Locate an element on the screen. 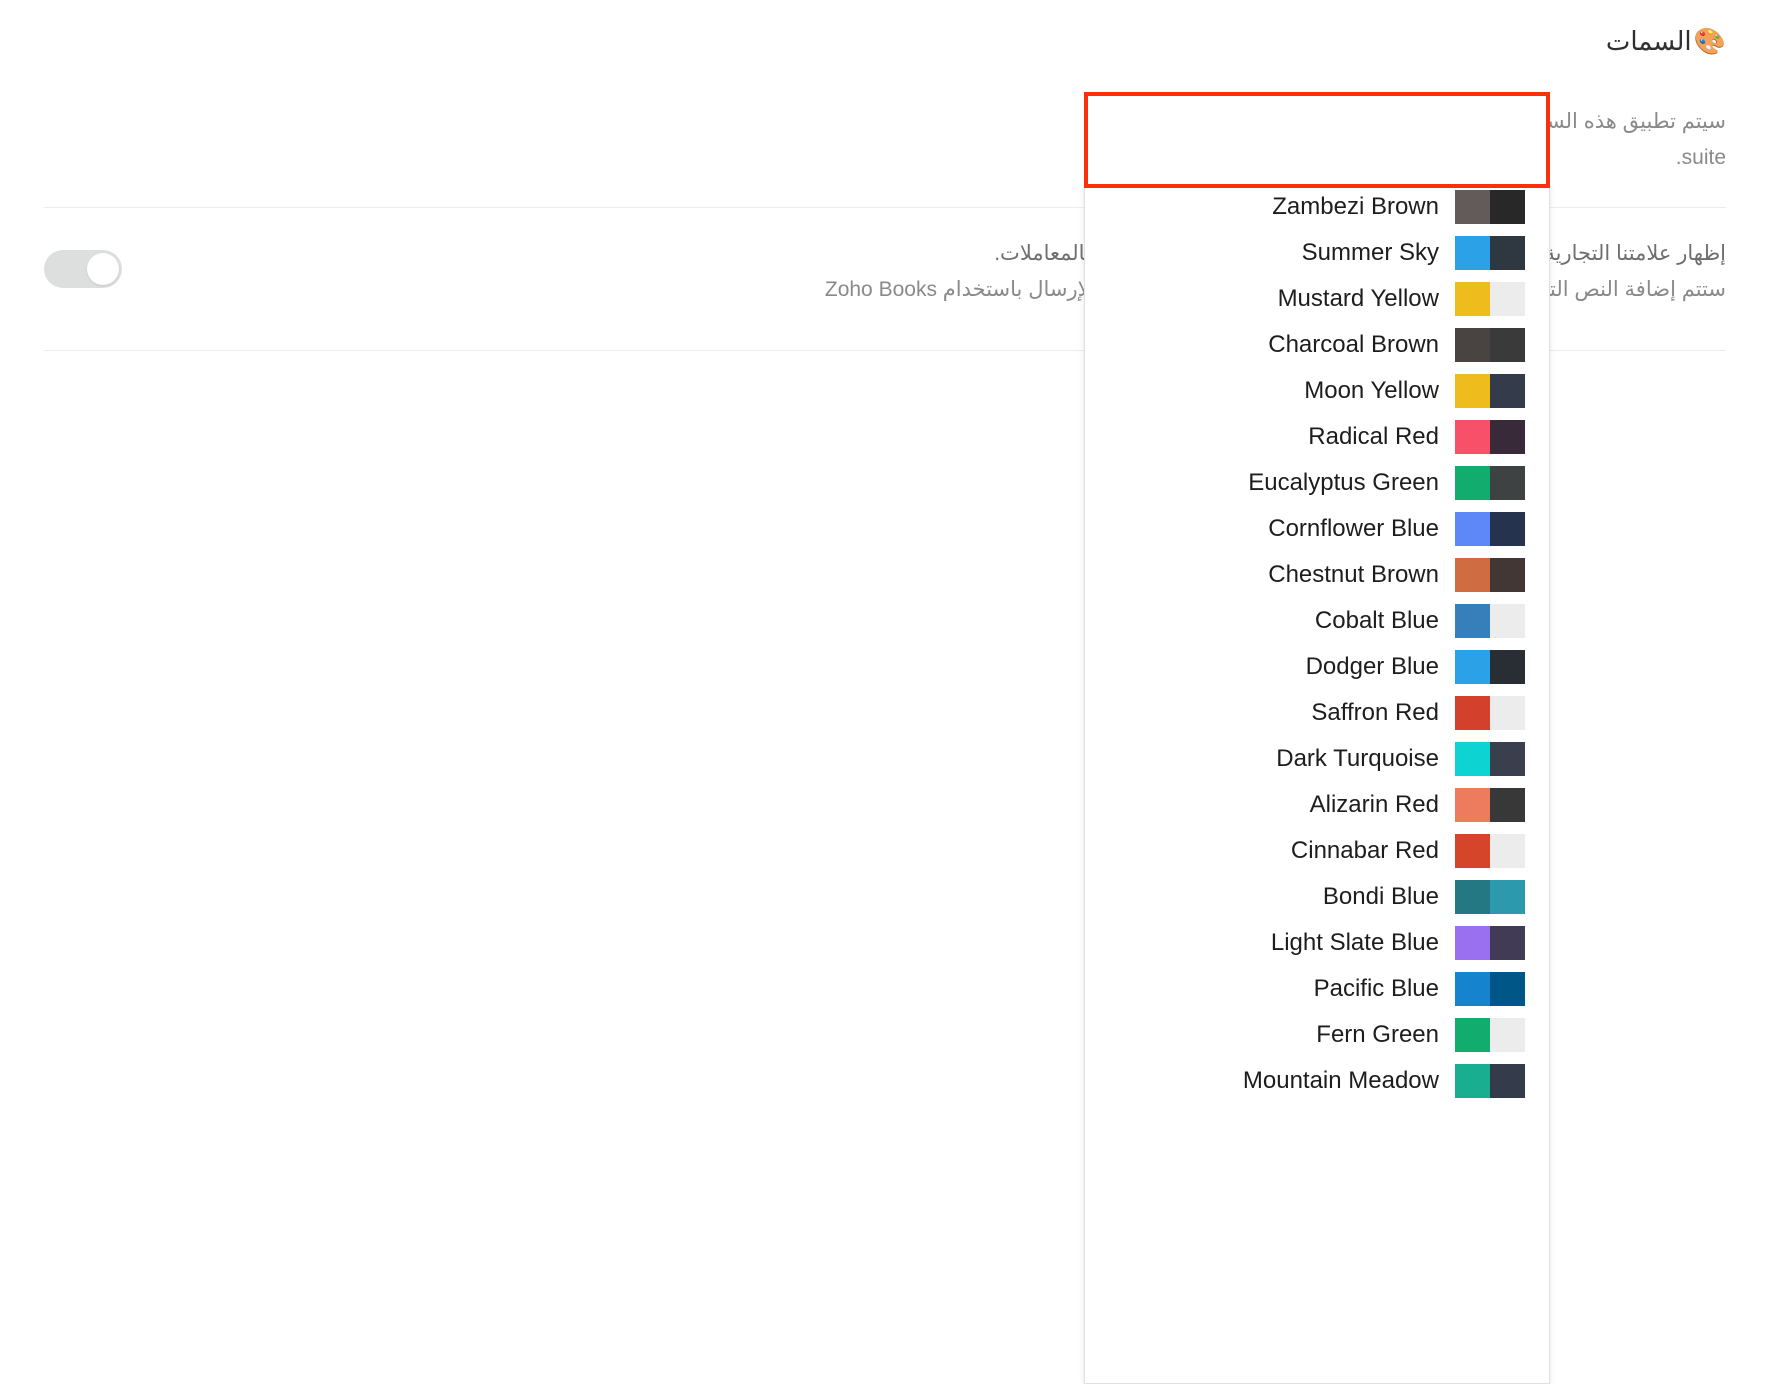 The height and width of the screenshot is (1384, 1770). theme-option: Charcoal Brown is located at coordinates (1317, 345).